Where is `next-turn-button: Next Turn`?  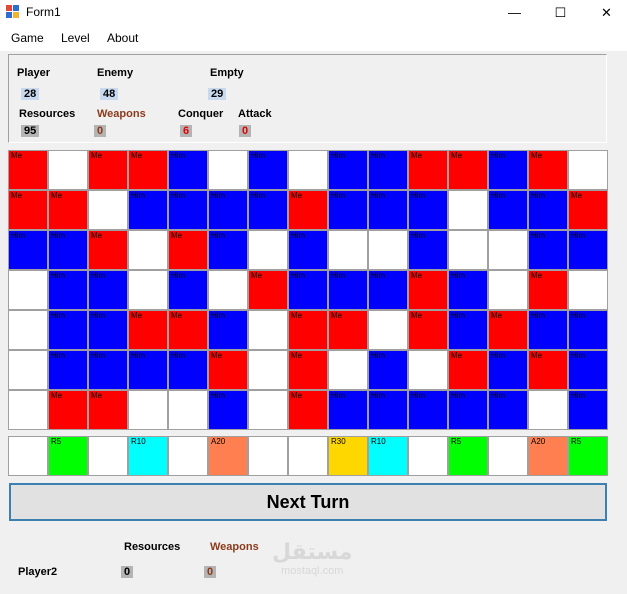
next-turn-button: Next Turn is located at coordinates (308, 502).